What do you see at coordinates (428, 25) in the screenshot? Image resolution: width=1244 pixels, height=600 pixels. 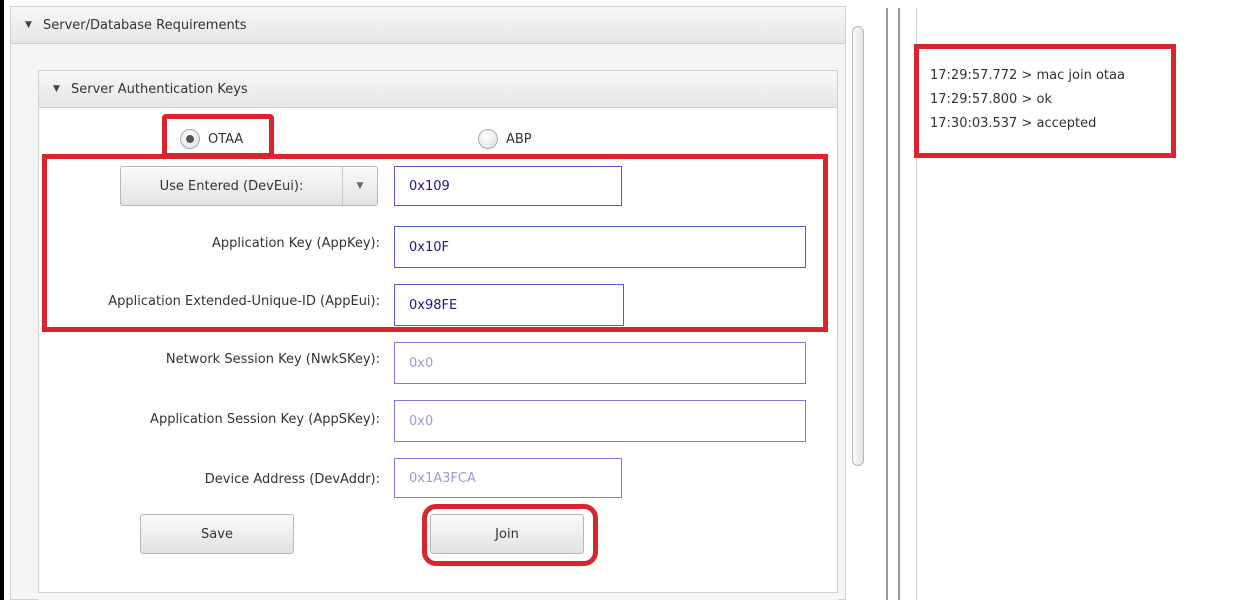 I see `server-database-header: ▼ Server/Database Requirements` at bounding box center [428, 25].